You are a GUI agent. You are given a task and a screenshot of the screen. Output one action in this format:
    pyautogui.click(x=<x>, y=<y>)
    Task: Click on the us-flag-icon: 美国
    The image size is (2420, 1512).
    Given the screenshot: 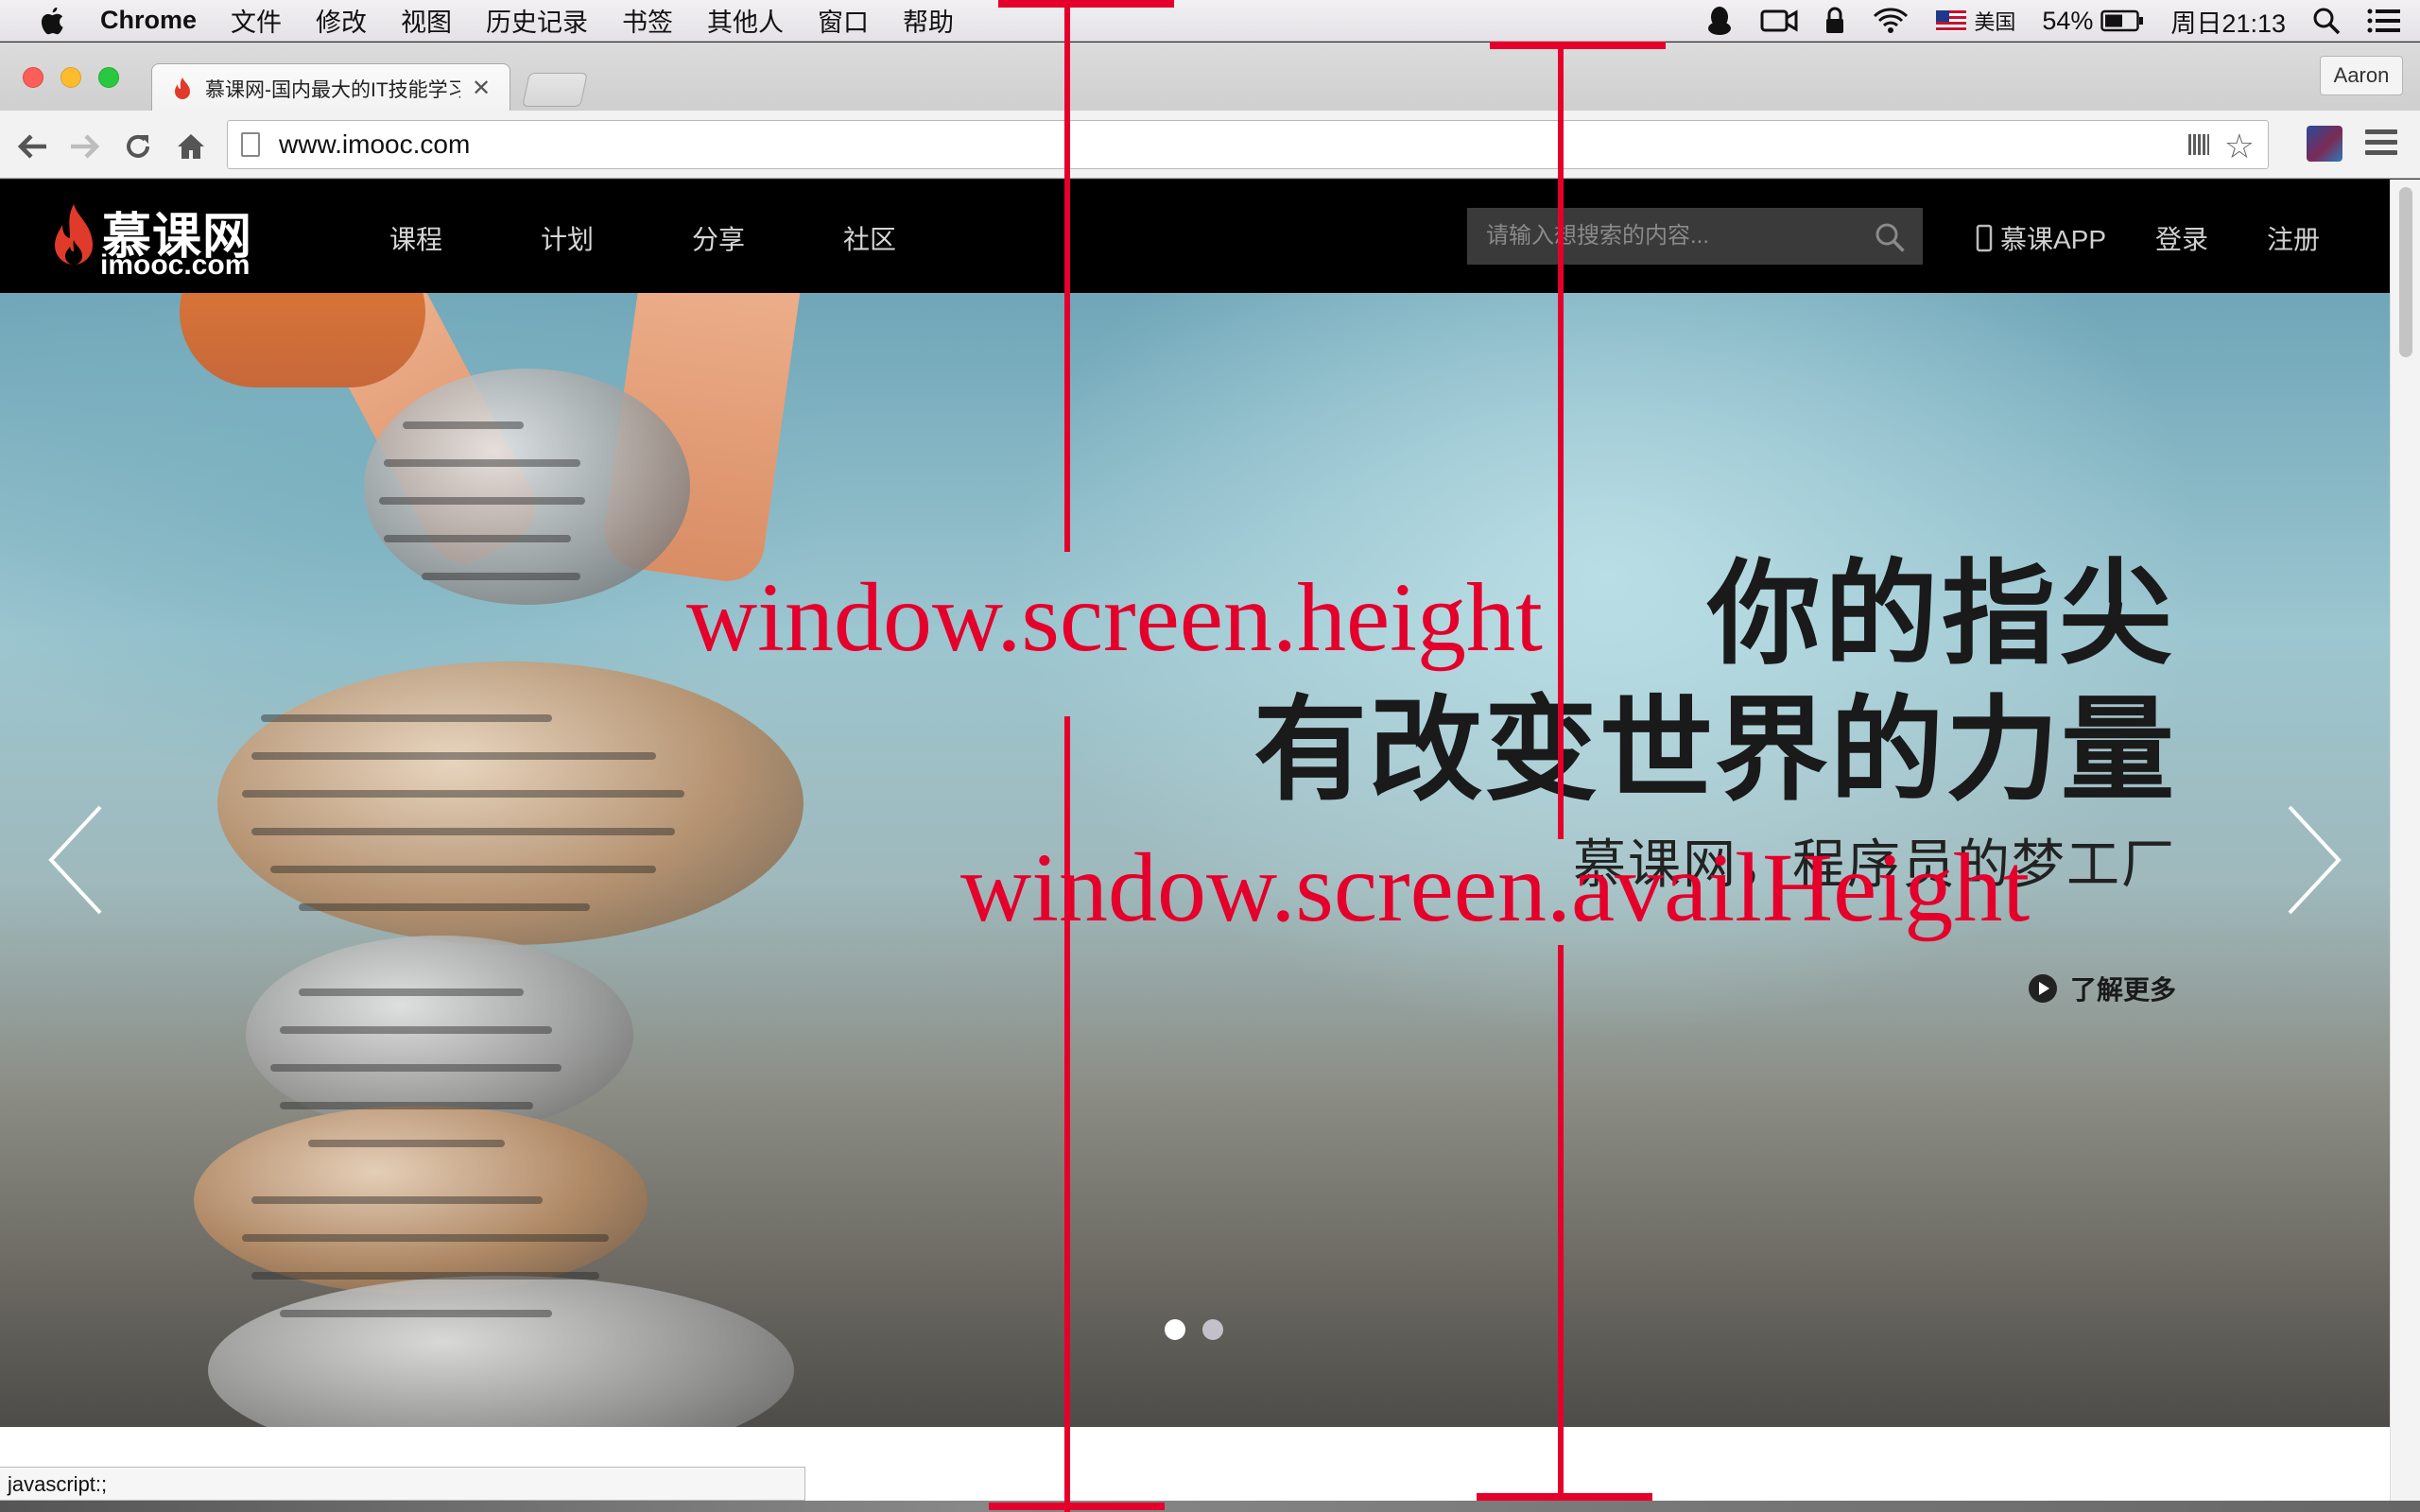 What is the action you would take?
    pyautogui.click(x=1975, y=21)
    